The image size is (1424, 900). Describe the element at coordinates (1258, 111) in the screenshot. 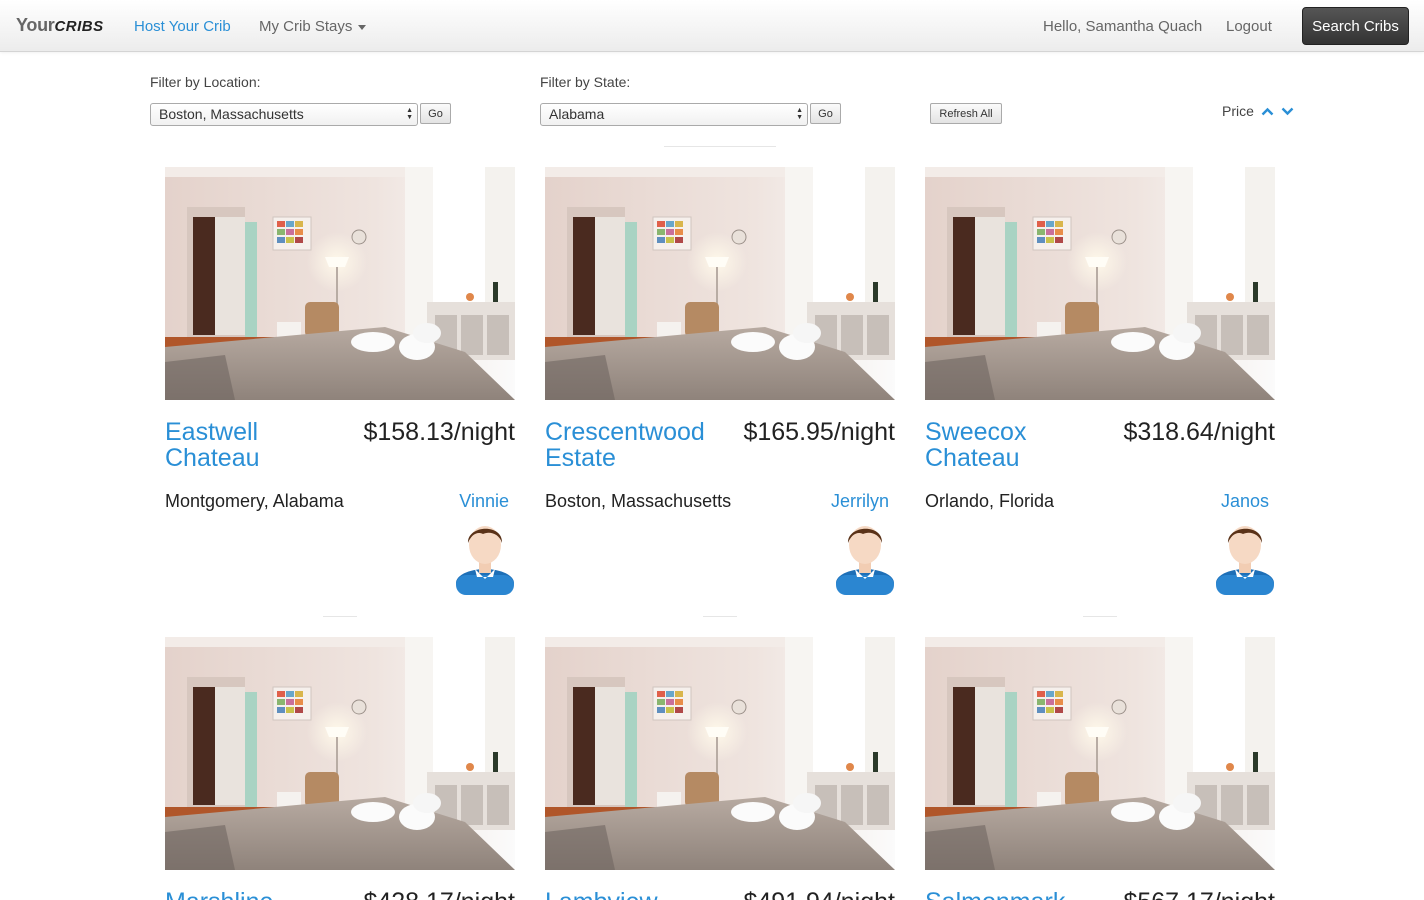

I see `price-sort: Price` at that location.